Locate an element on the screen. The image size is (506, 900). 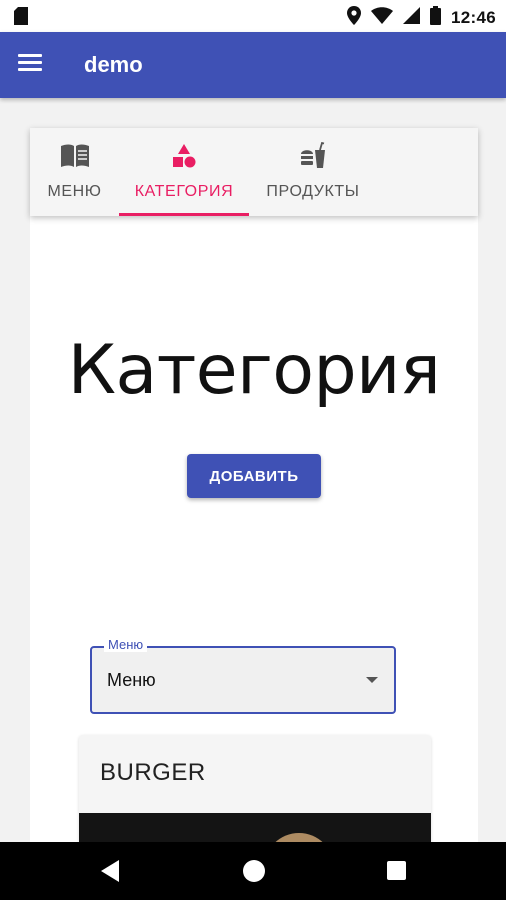
clock: 12:46 is located at coordinates (473, 17).